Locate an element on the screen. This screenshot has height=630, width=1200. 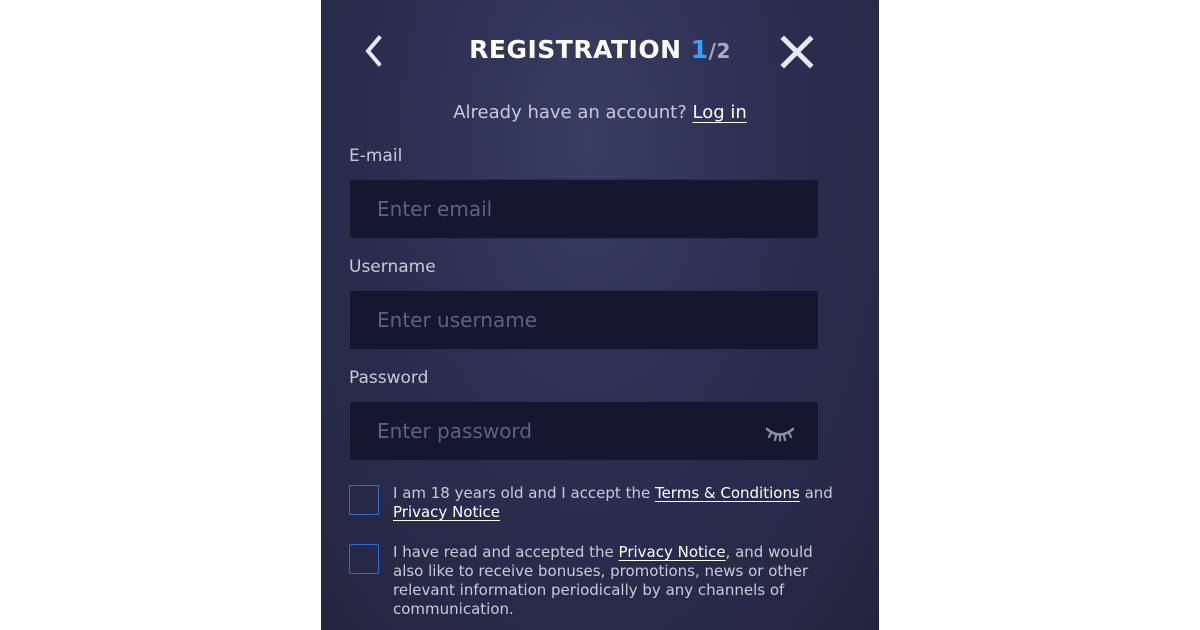
password-field-container is located at coordinates (584, 431).